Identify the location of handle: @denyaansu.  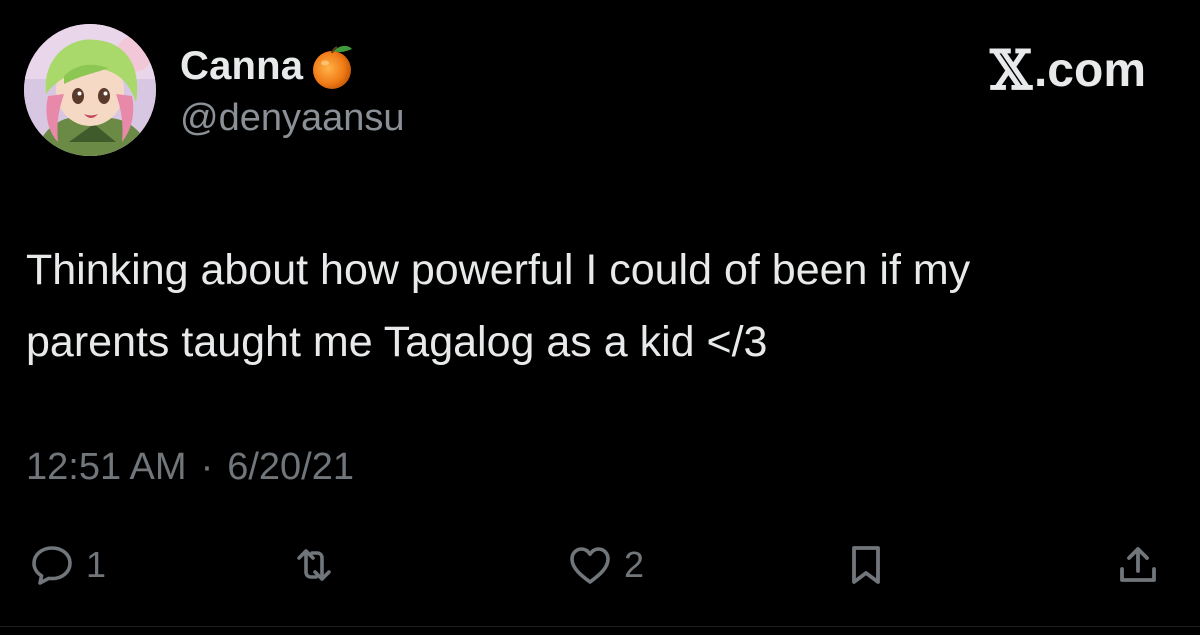
(292, 118).